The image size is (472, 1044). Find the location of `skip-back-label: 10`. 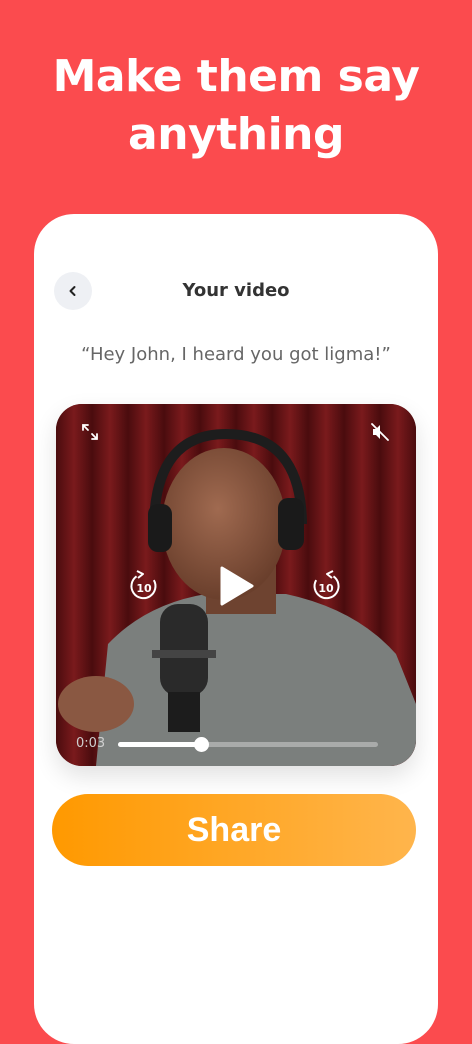

skip-back-label: 10 is located at coordinates (144, 588).